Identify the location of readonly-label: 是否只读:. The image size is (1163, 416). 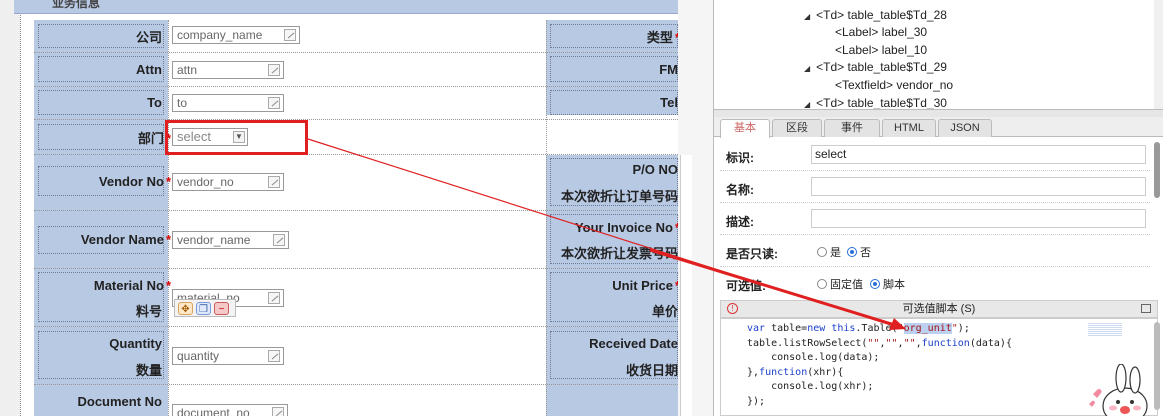
(752, 254).